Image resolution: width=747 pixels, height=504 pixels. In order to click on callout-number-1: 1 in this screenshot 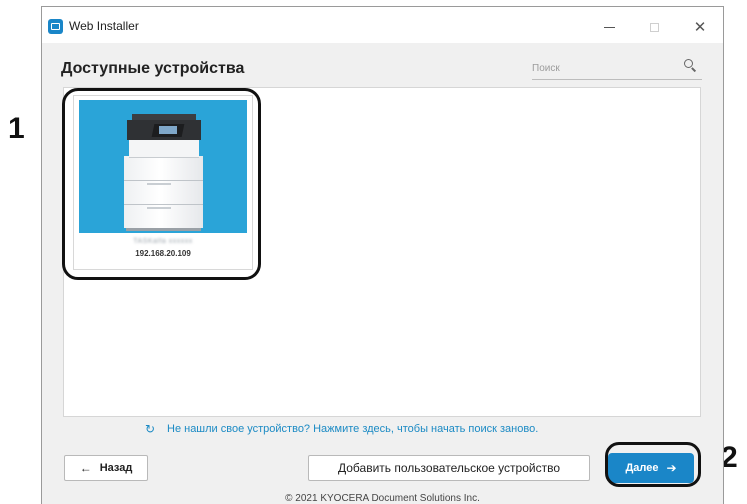, I will do `click(16, 128)`.